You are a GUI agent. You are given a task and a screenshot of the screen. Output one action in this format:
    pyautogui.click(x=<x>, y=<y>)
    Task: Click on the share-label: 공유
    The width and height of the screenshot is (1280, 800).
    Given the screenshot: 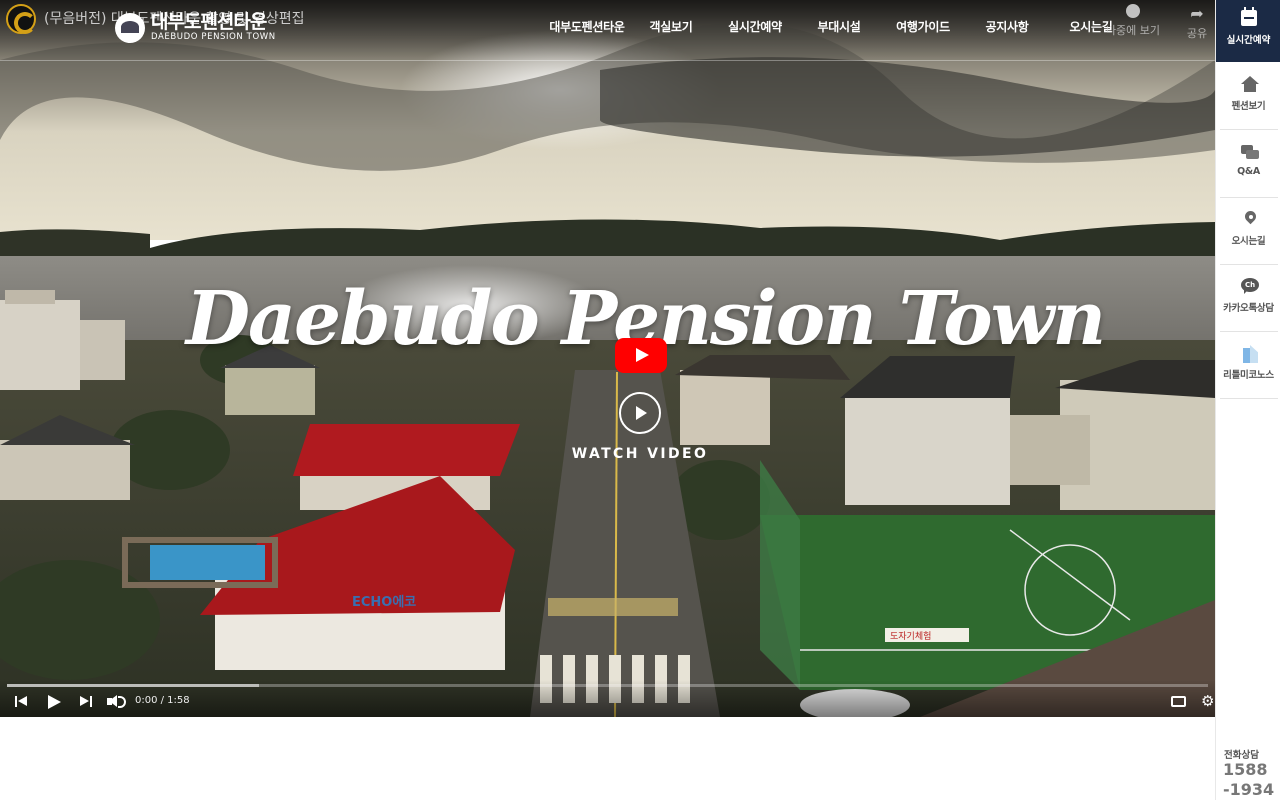 What is the action you would take?
    pyautogui.click(x=1197, y=33)
    